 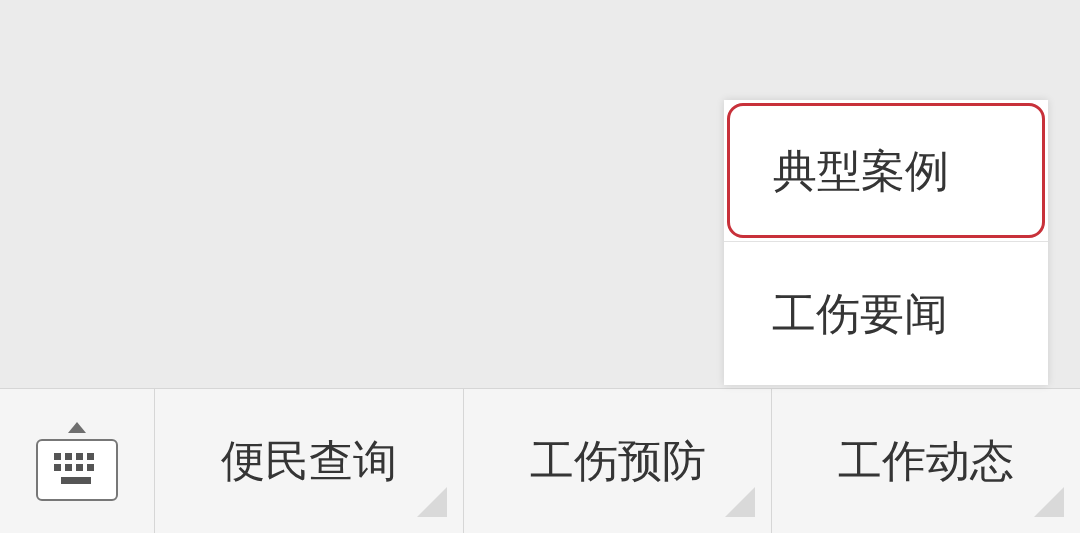 I want to click on menu-button: 工伤预防, so click(x=618, y=461).